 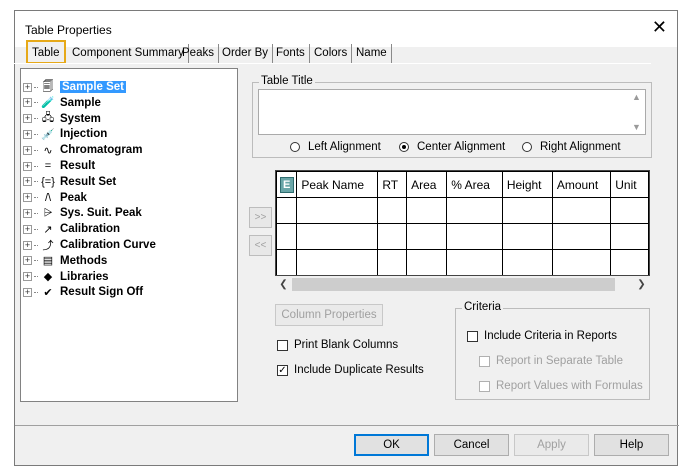 What do you see at coordinates (337, 345) in the screenshot?
I see `print-blank-columns-checkbox: Print Blank Columns` at bounding box center [337, 345].